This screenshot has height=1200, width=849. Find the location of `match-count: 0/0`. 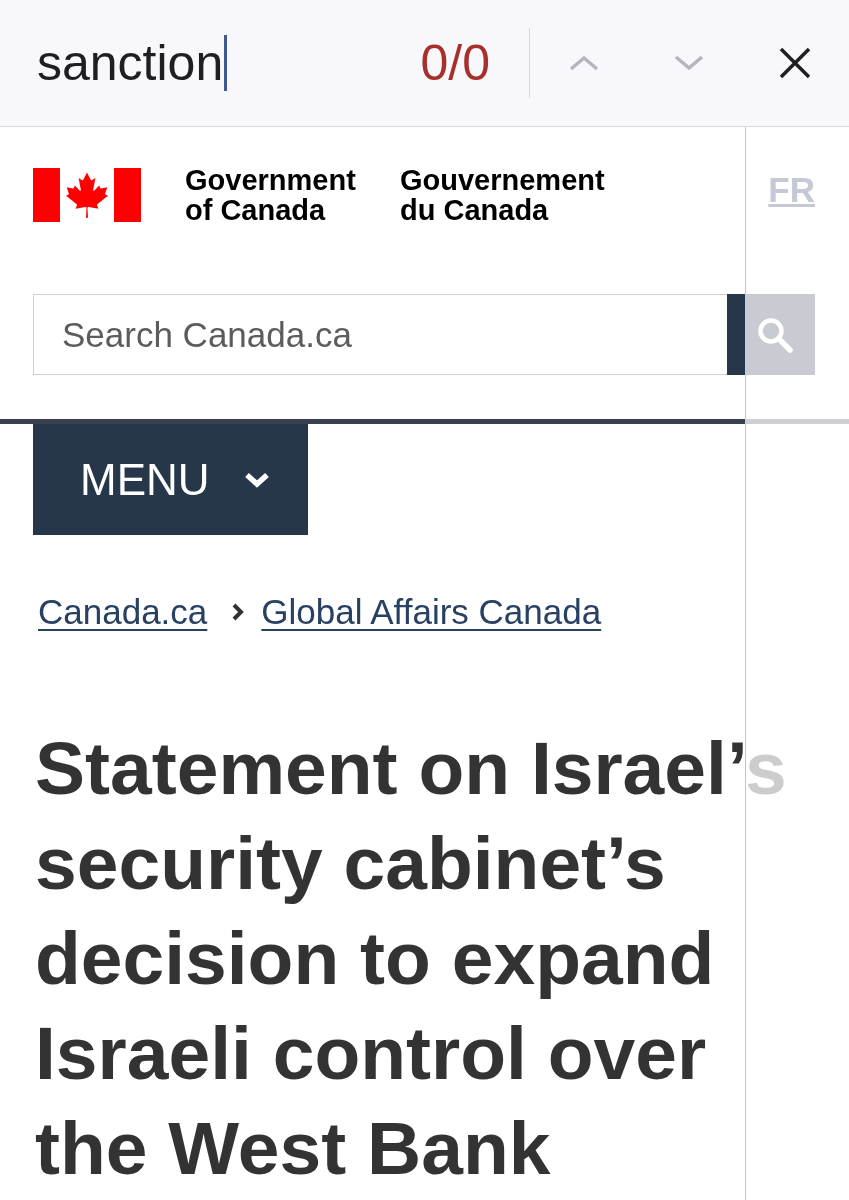

match-count: 0/0 is located at coordinates (454, 63).